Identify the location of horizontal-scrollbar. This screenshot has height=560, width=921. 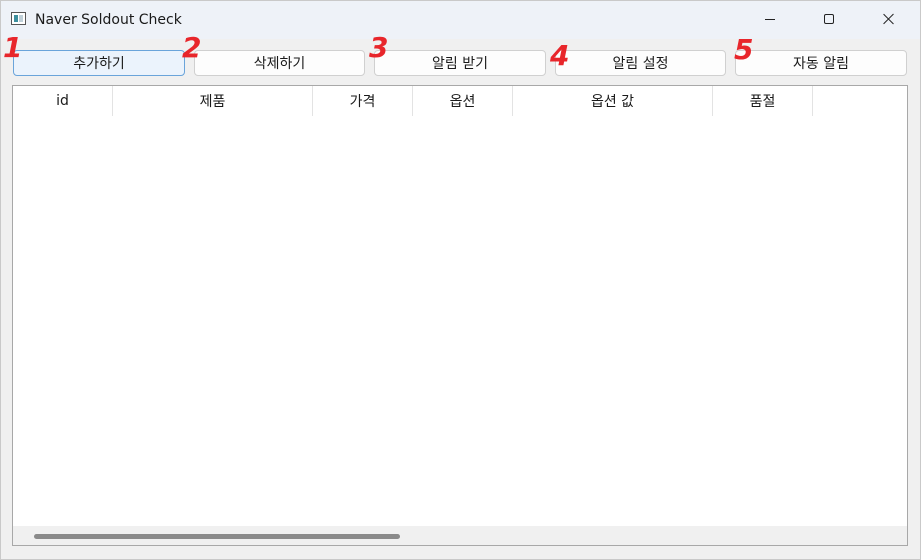
(460, 535).